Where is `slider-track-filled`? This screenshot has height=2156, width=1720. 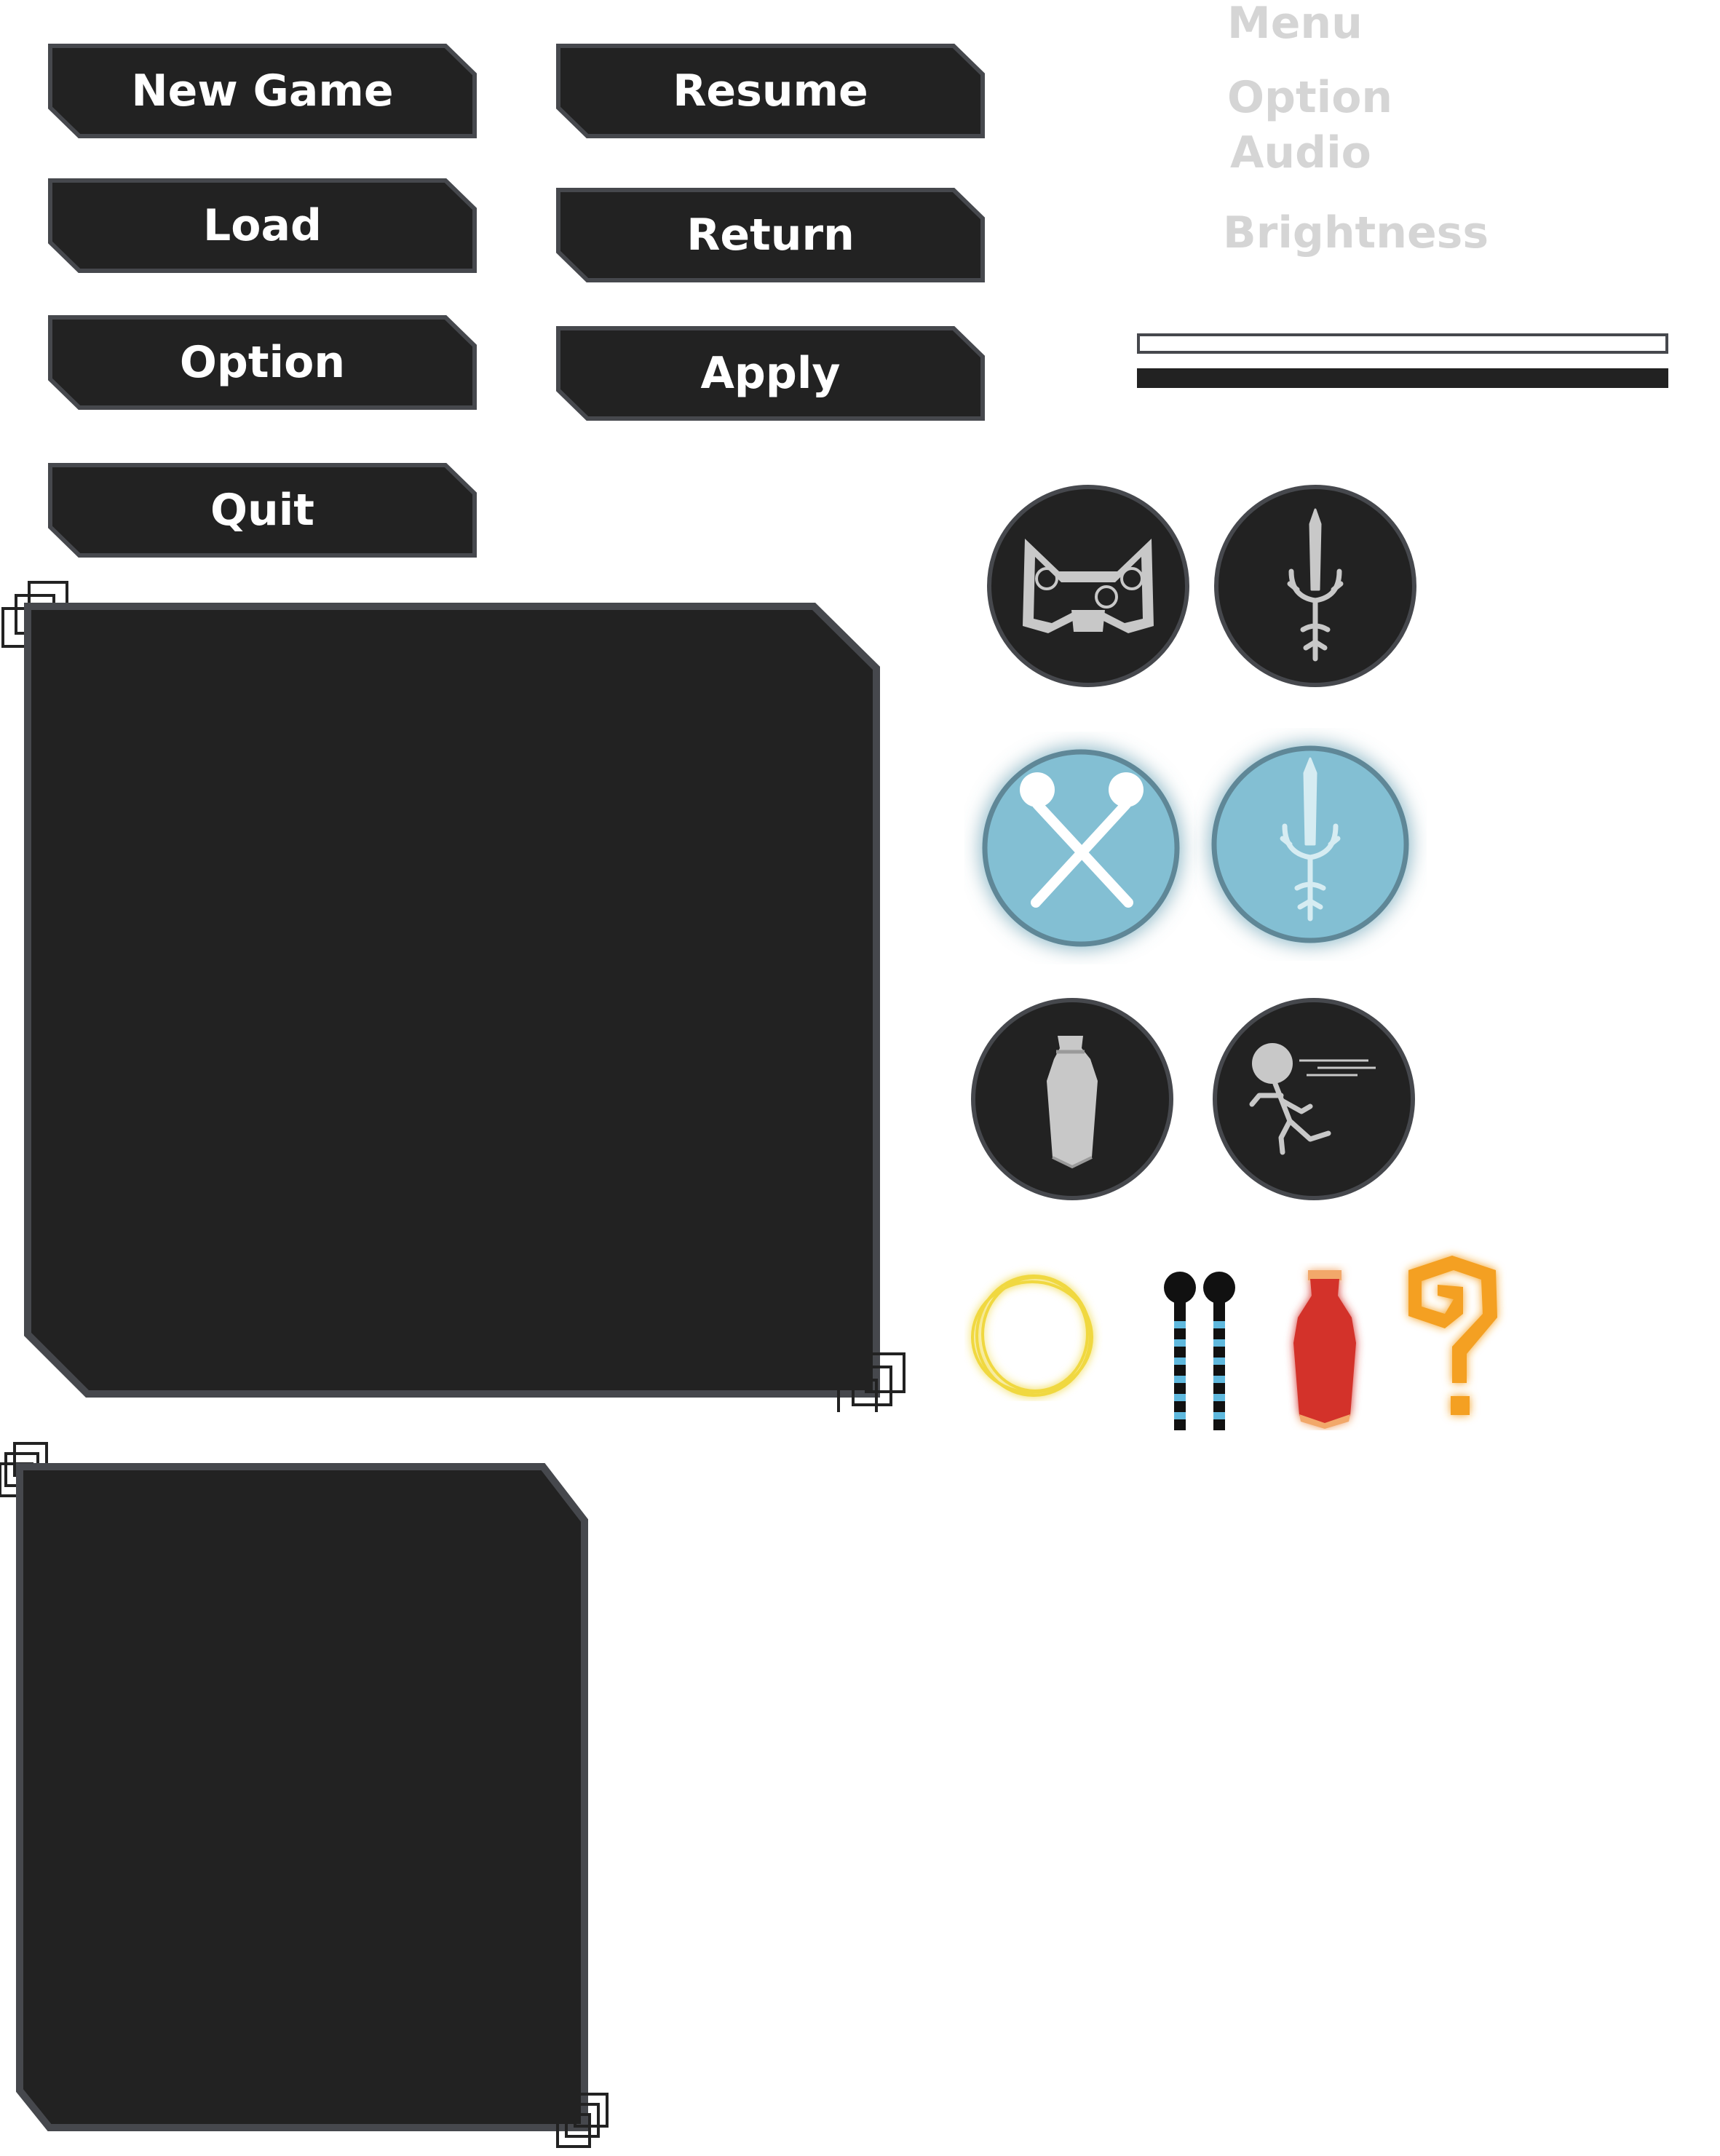 slider-track-filled is located at coordinates (1402, 378).